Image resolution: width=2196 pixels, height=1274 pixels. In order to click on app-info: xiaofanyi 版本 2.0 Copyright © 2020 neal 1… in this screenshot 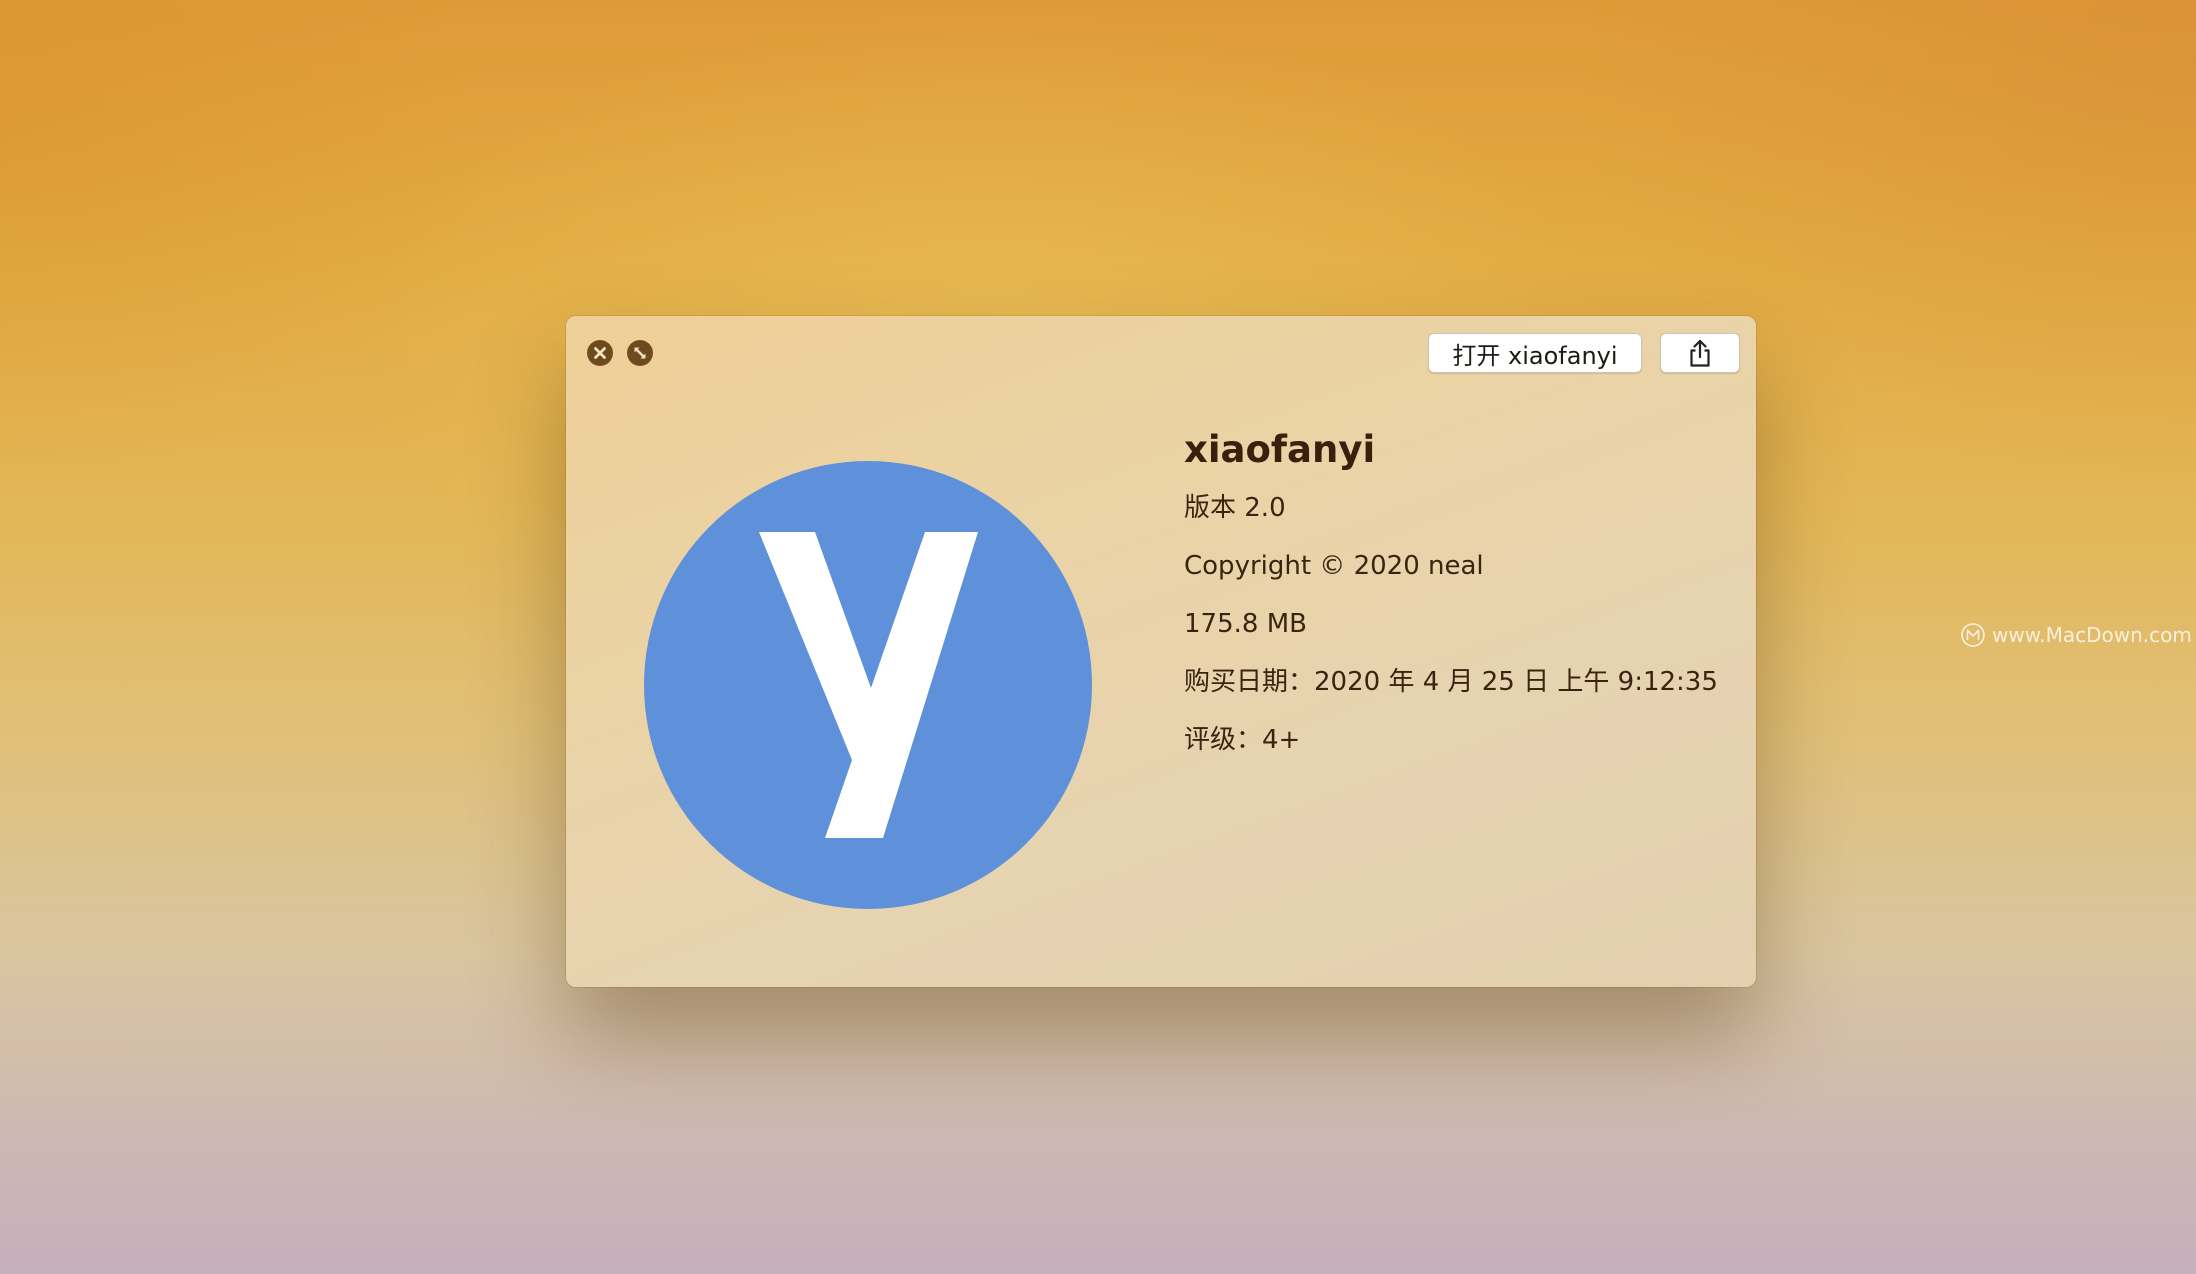, I will do `click(1464, 602)`.